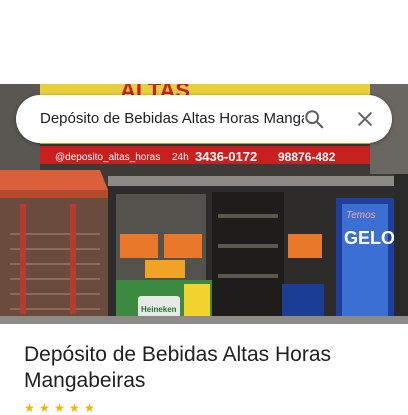 The width and height of the screenshot is (408, 415). Describe the element at coordinates (226, 156) in the screenshot. I see `sign-phone-1-text: 3436-0172` at that location.